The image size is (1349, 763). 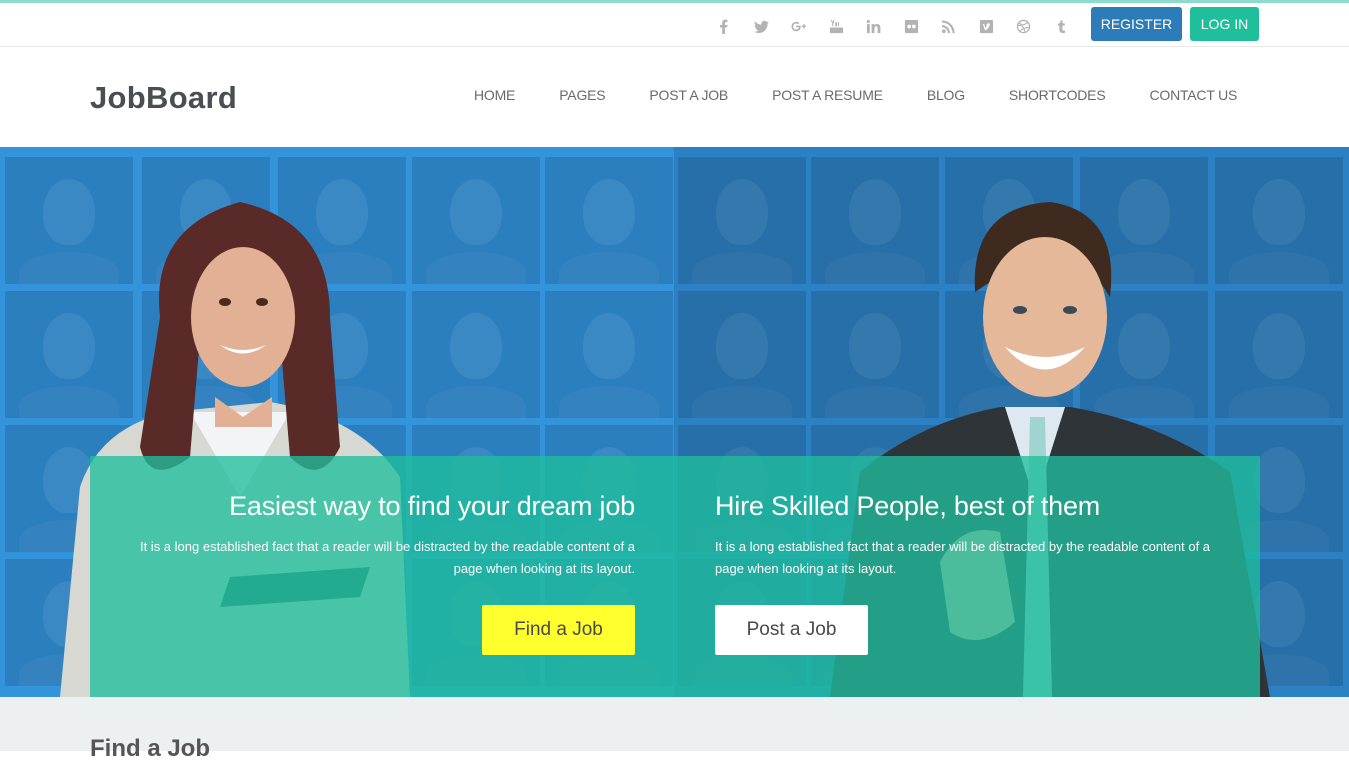 I want to click on site-logo: JobBoard, so click(x=163, y=98).